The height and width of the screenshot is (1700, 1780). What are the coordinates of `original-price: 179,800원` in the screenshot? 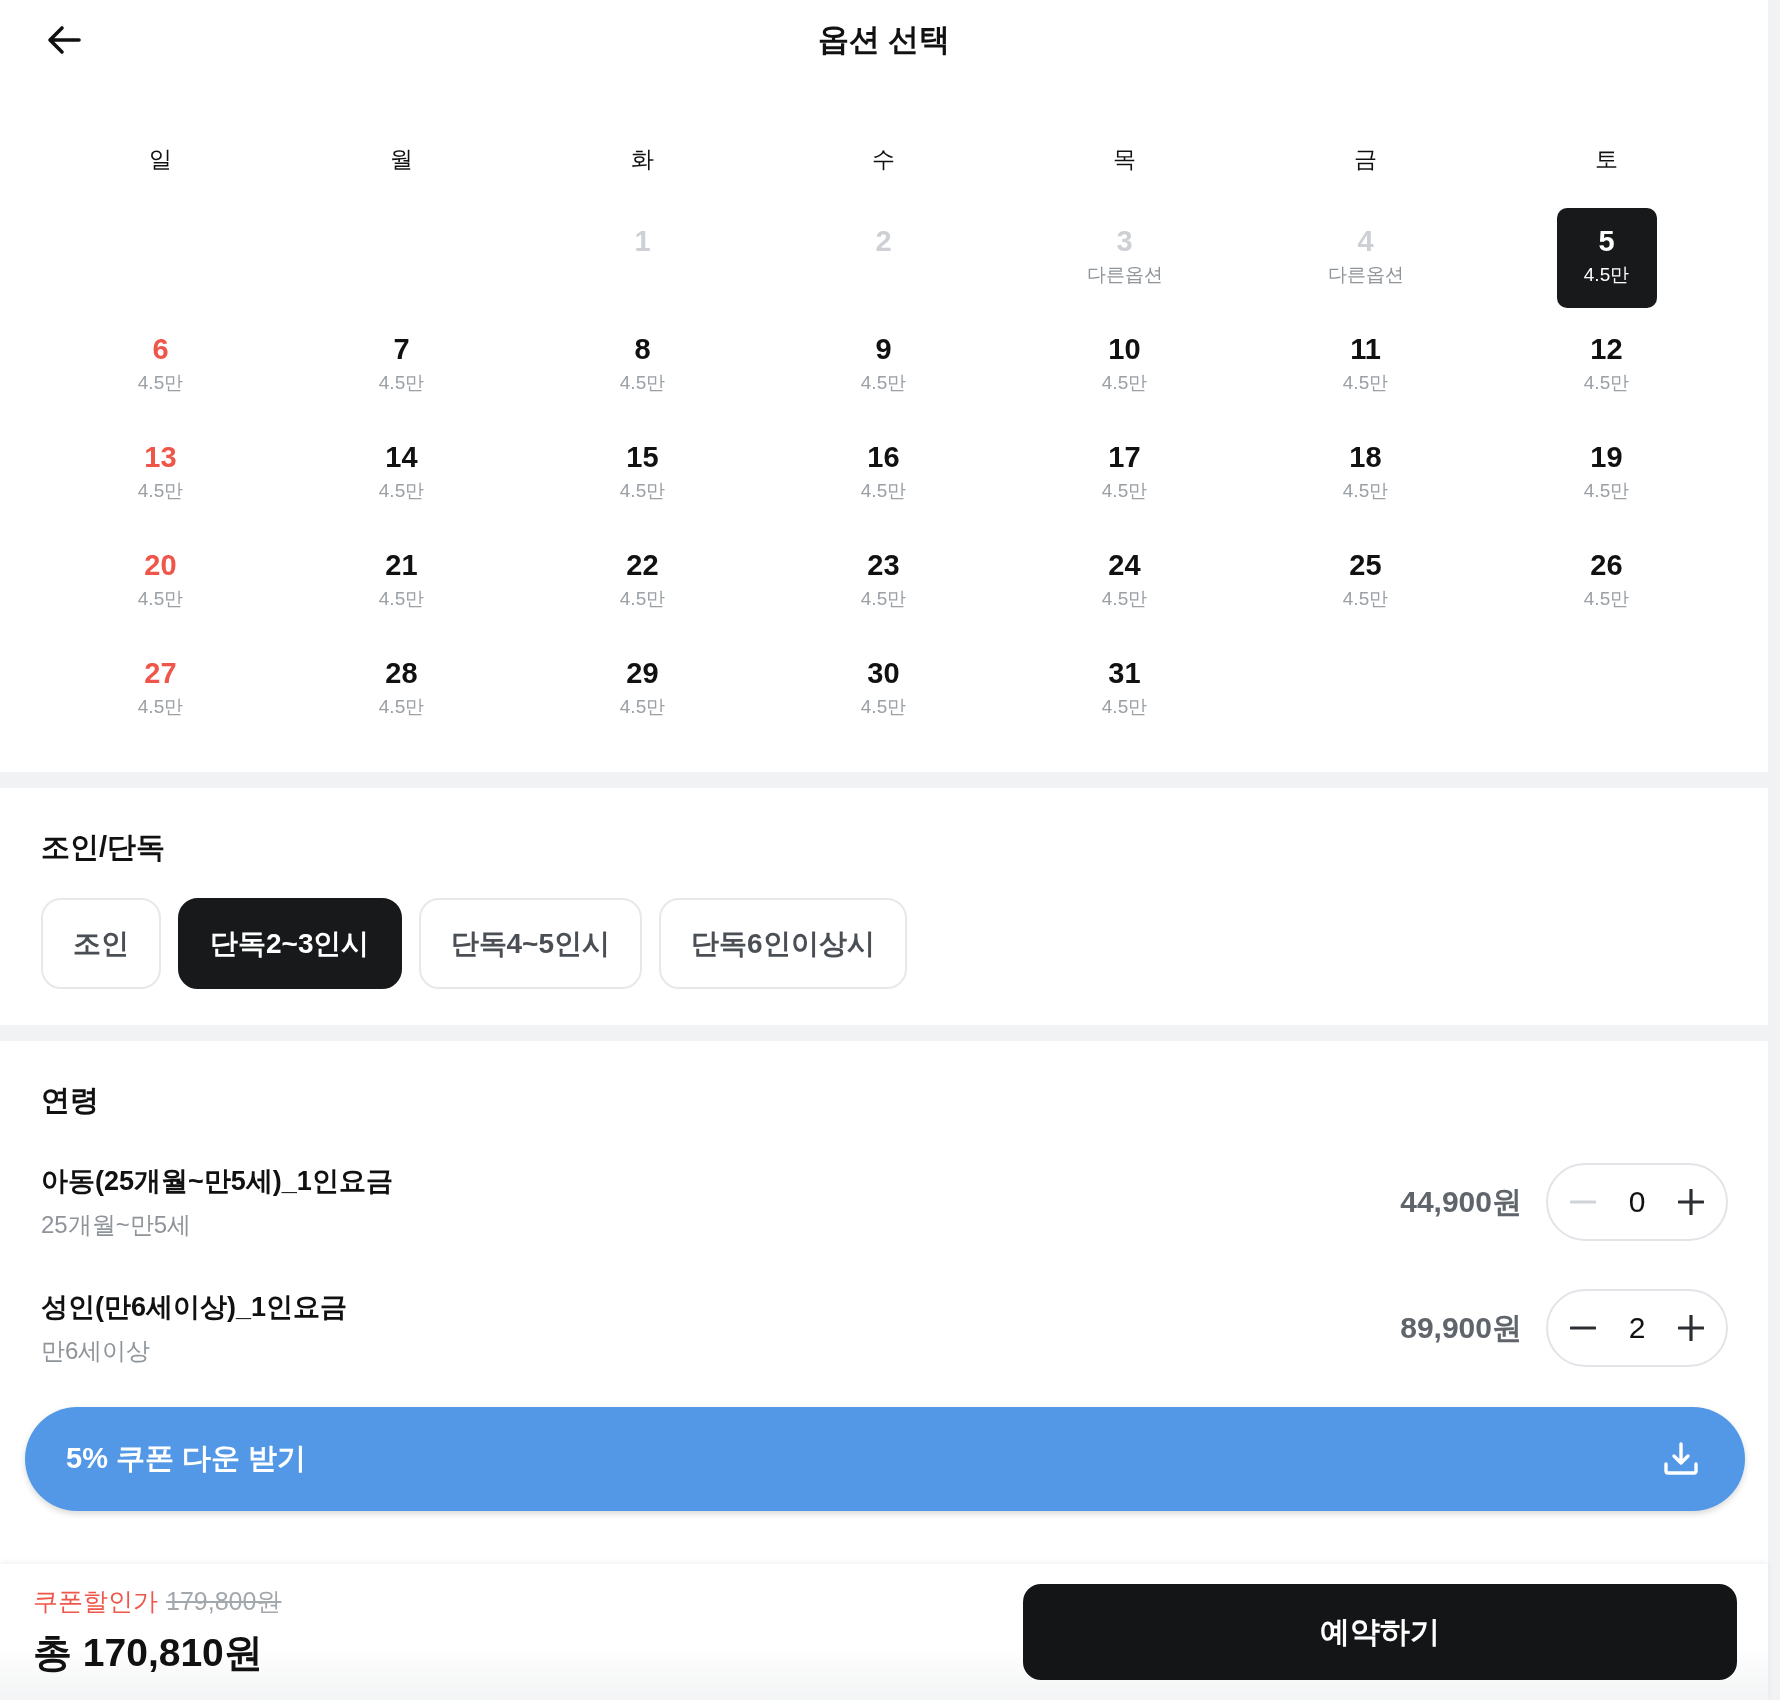 It's located at (224, 1601).